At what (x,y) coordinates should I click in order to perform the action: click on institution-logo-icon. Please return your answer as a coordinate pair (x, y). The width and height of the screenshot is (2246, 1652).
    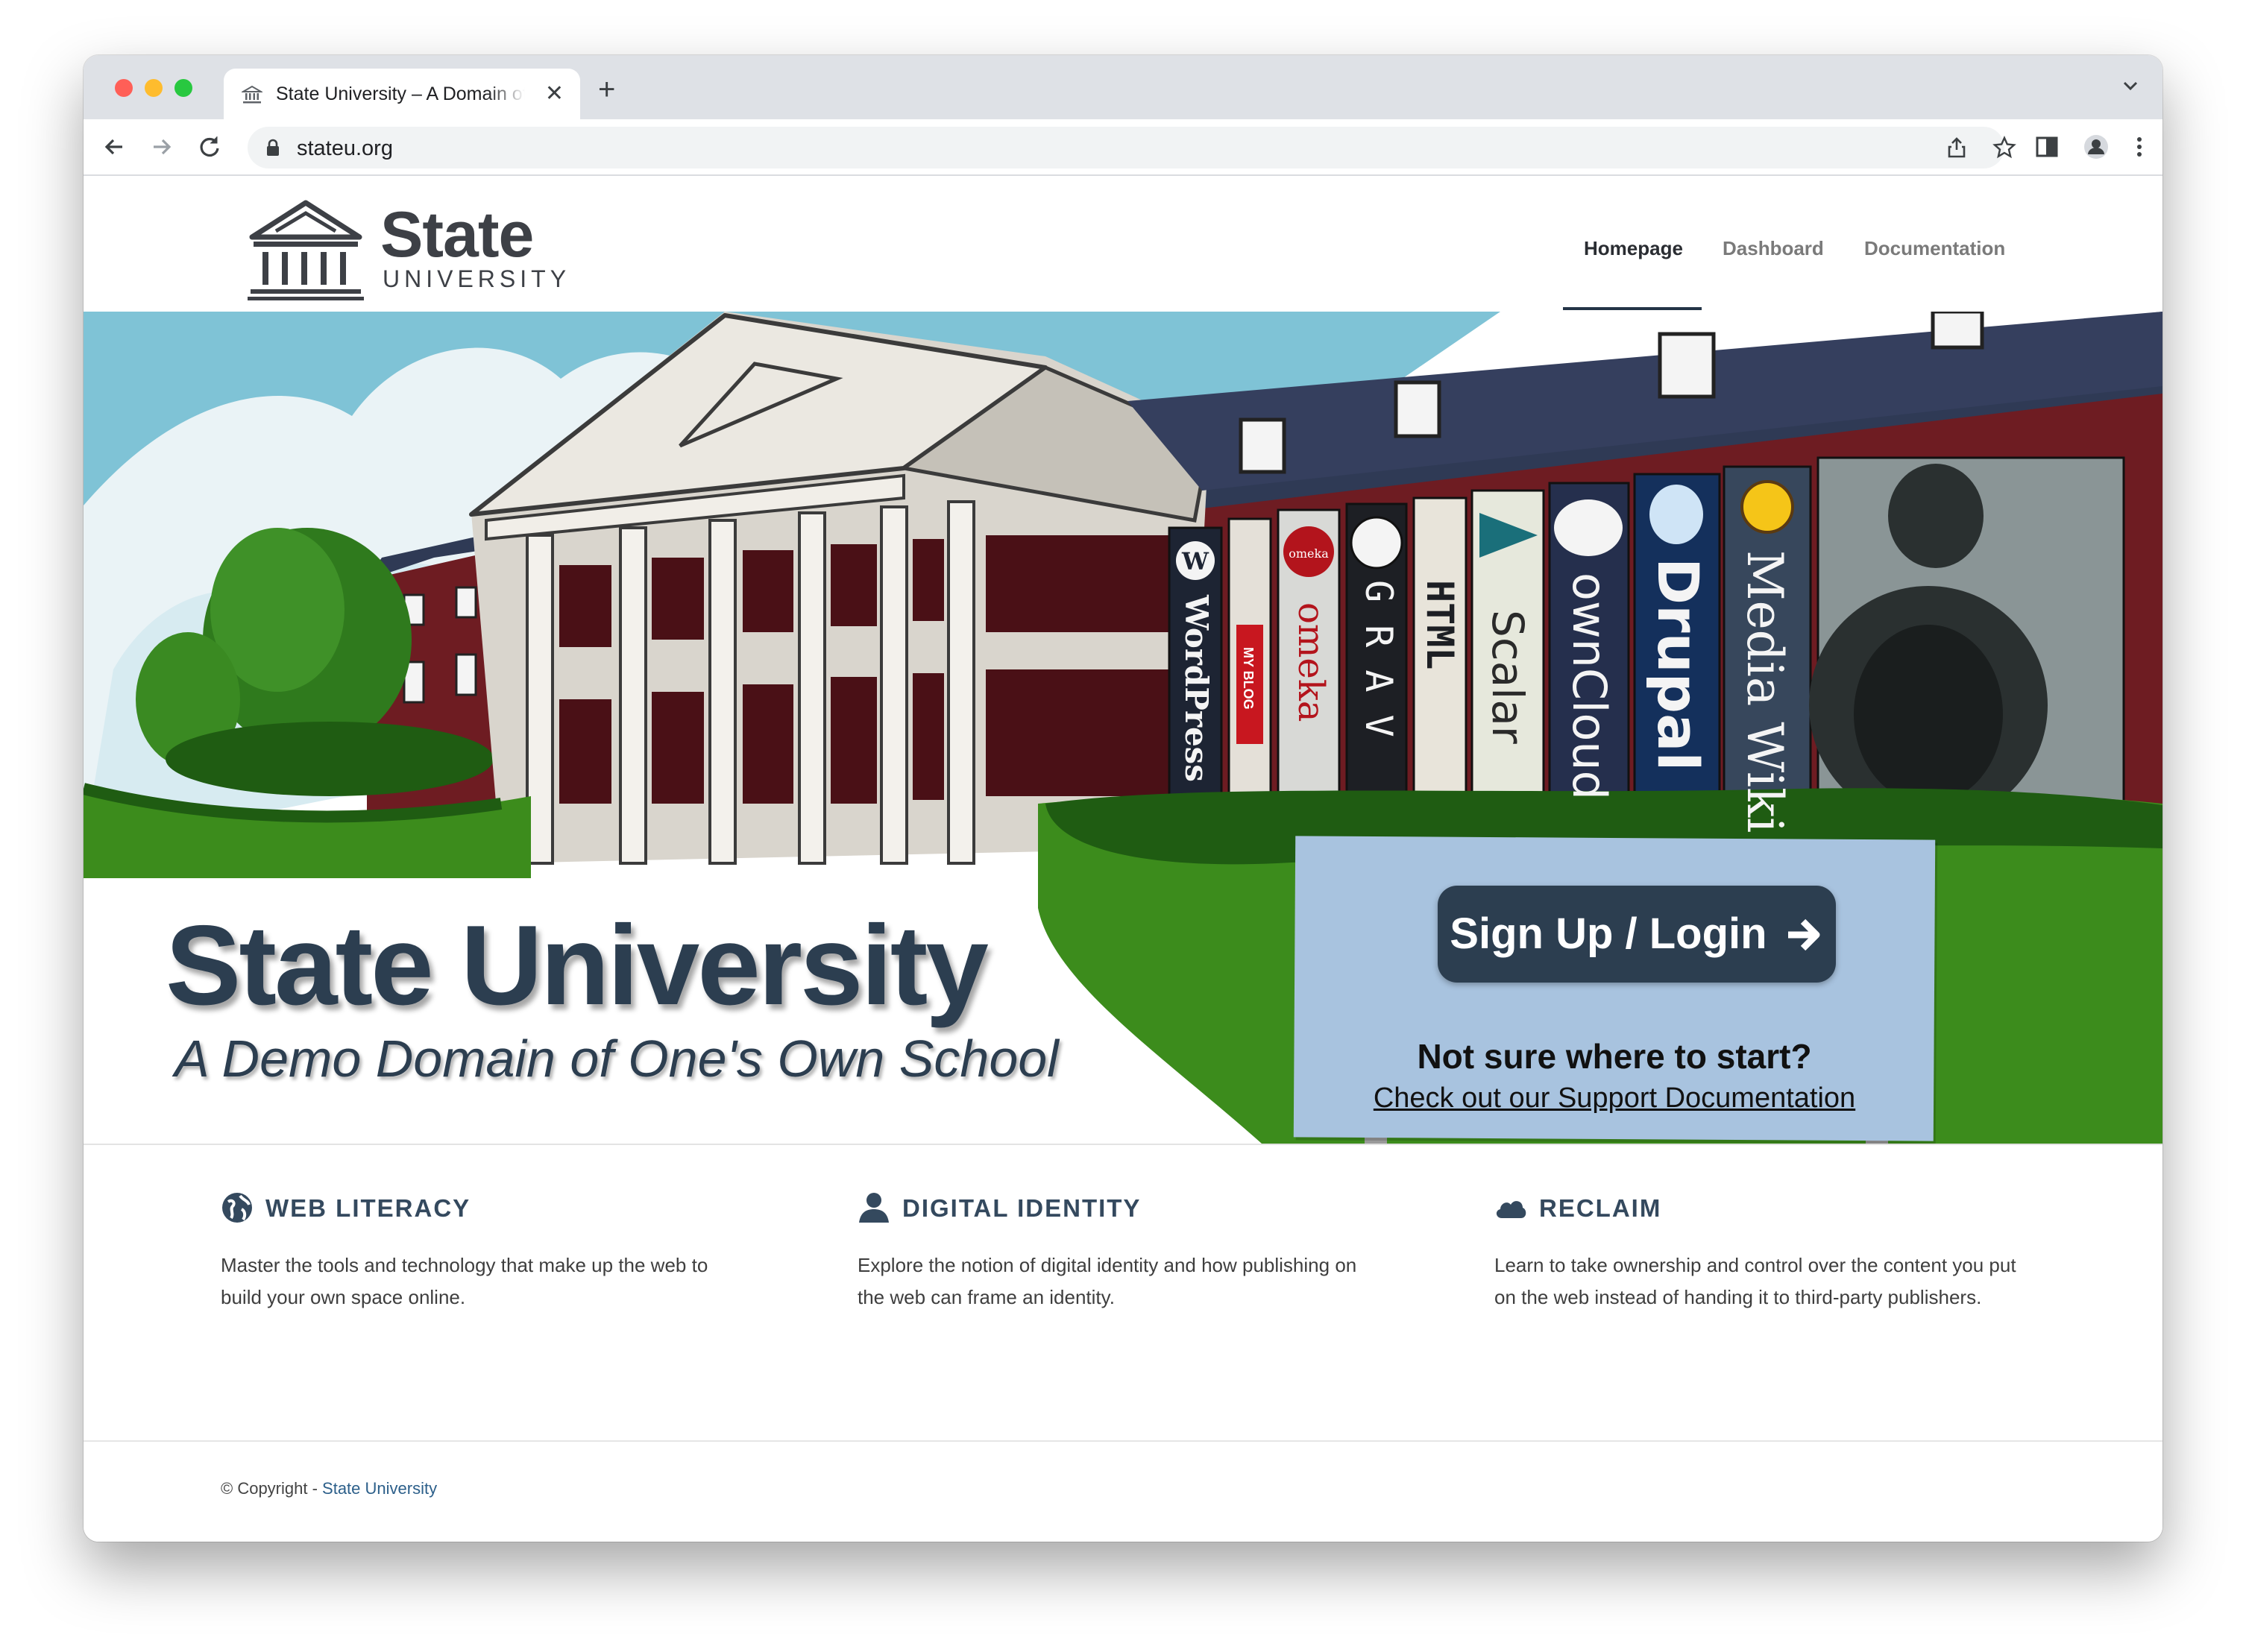
    Looking at the image, I should click on (306, 250).